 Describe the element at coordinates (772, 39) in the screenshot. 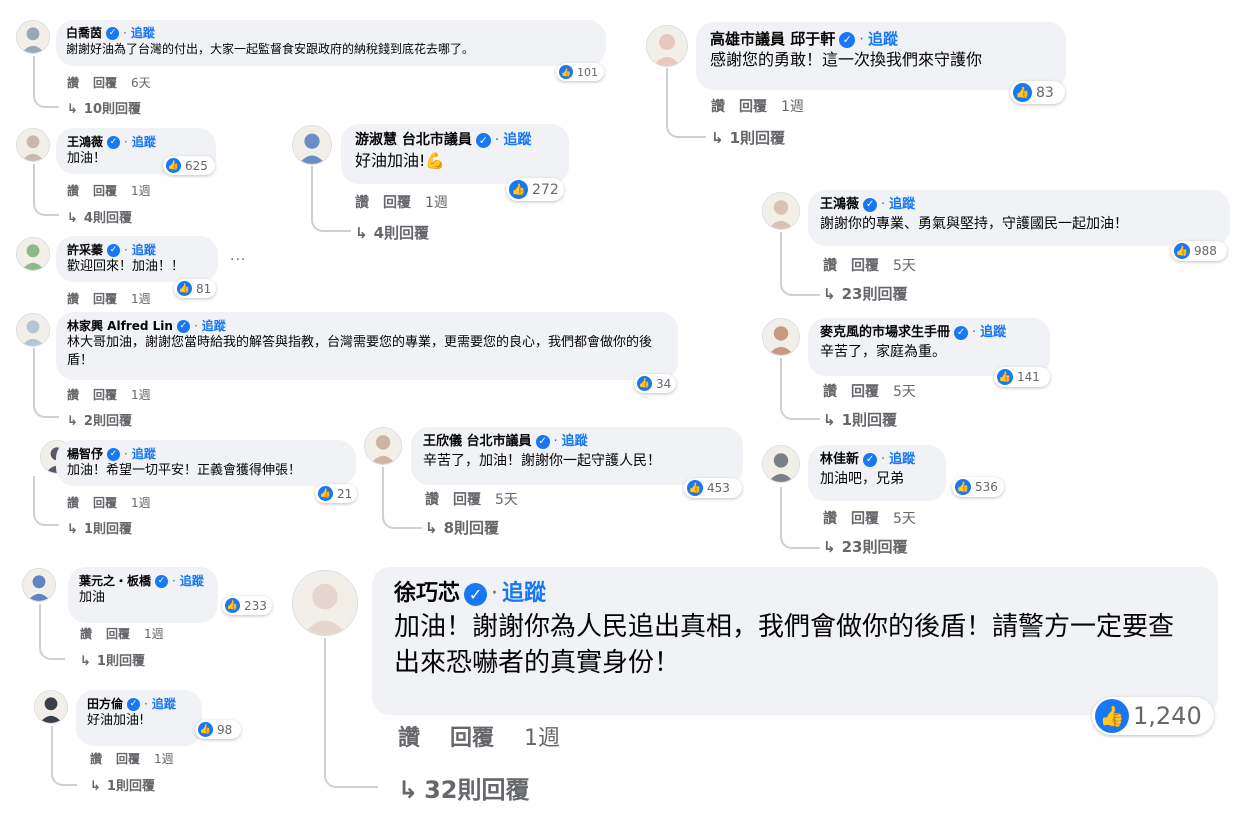

I see `author-name: 高雄市議員 邱于軒` at that location.